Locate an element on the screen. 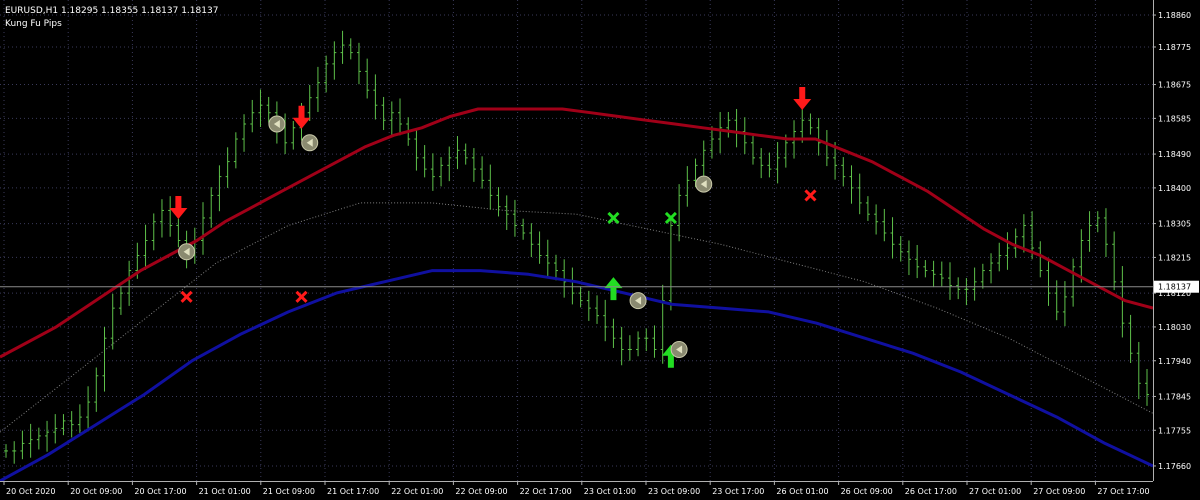 The height and width of the screenshot is (500, 1200). time-label: 26 Oct 09:00 is located at coordinates (867, 491).